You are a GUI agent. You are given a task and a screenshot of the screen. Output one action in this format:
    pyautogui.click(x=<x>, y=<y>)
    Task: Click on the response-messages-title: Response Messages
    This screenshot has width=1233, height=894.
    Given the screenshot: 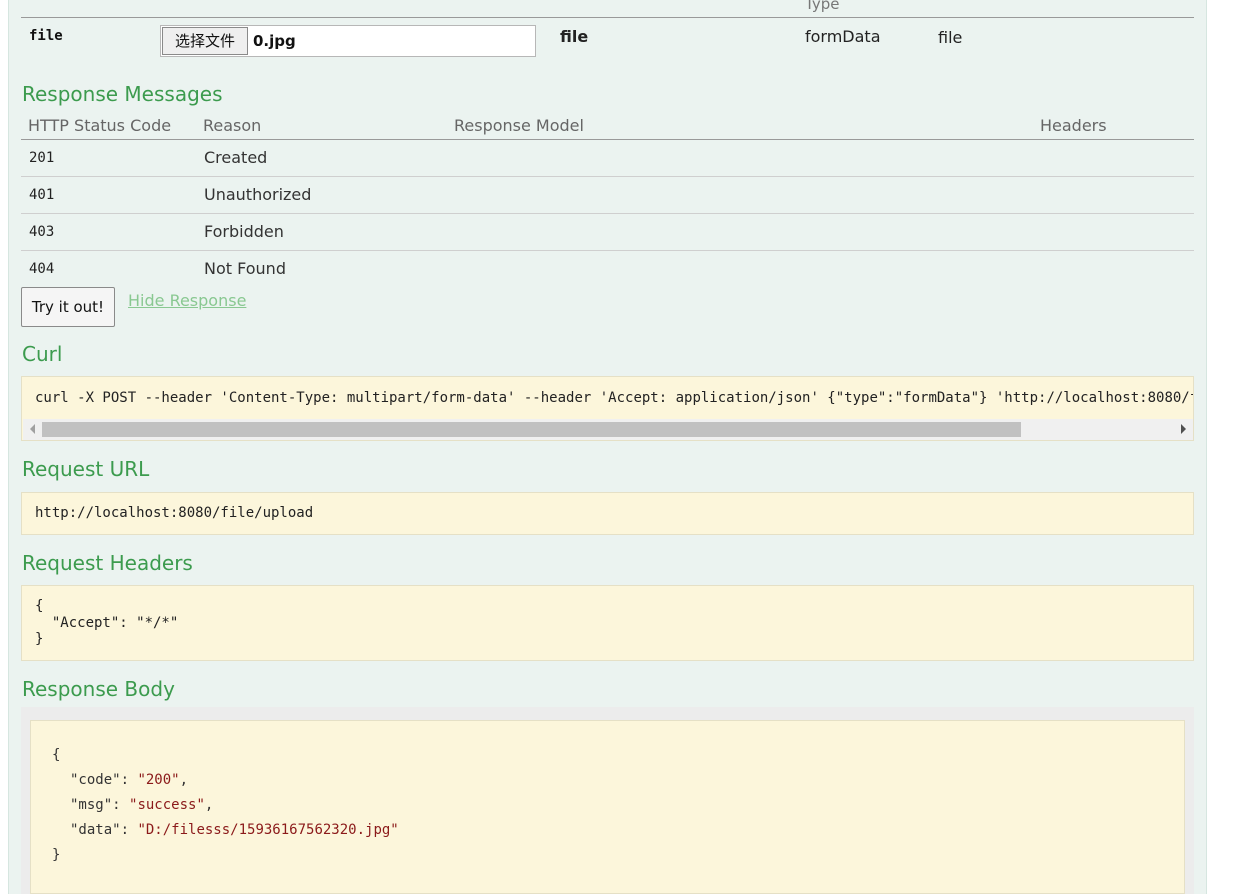 What is the action you would take?
    pyautogui.click(x=122, y=94)
    